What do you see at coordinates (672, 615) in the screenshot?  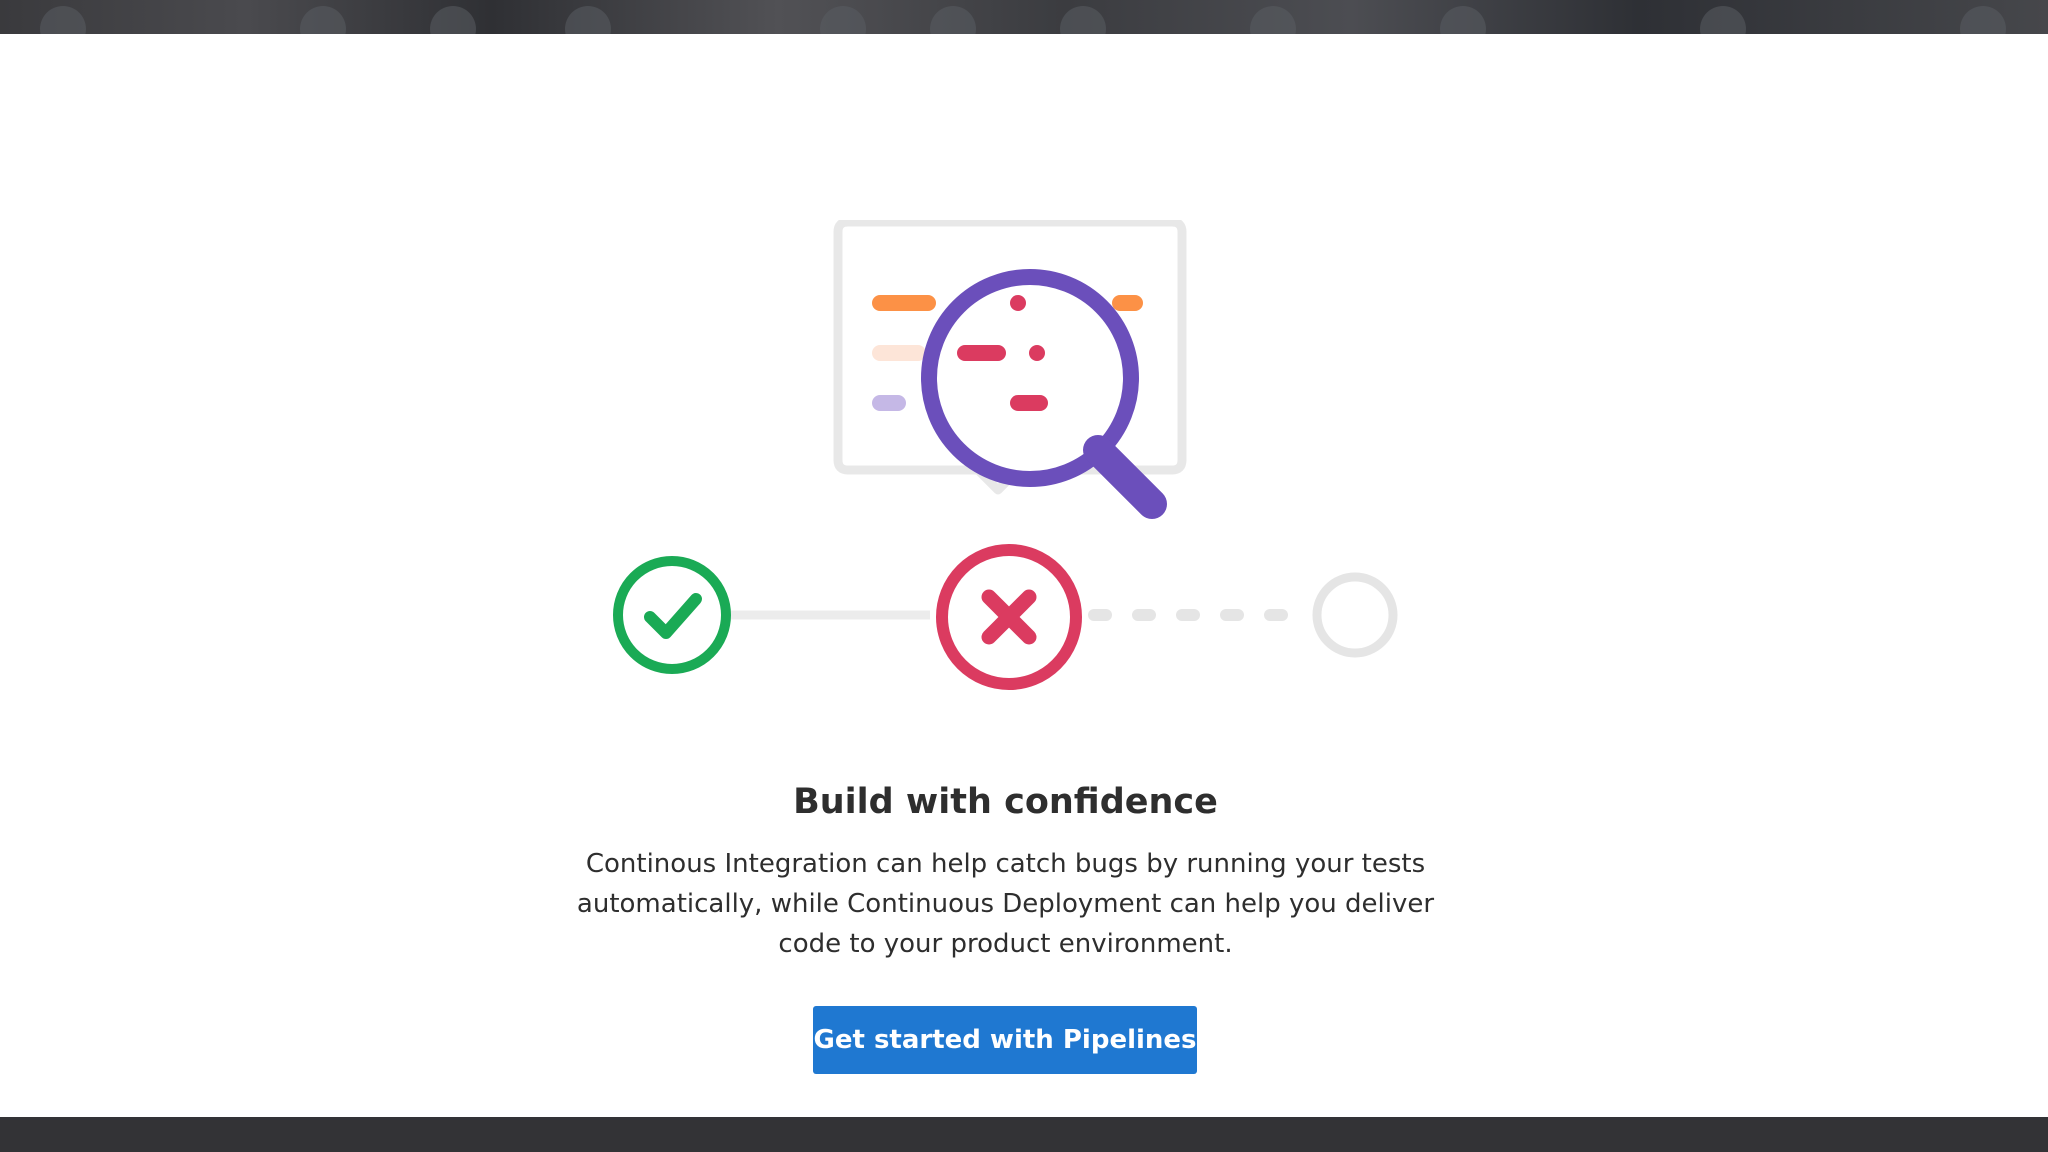 I see `check-circle-icon` at bounding box center [672, 615].